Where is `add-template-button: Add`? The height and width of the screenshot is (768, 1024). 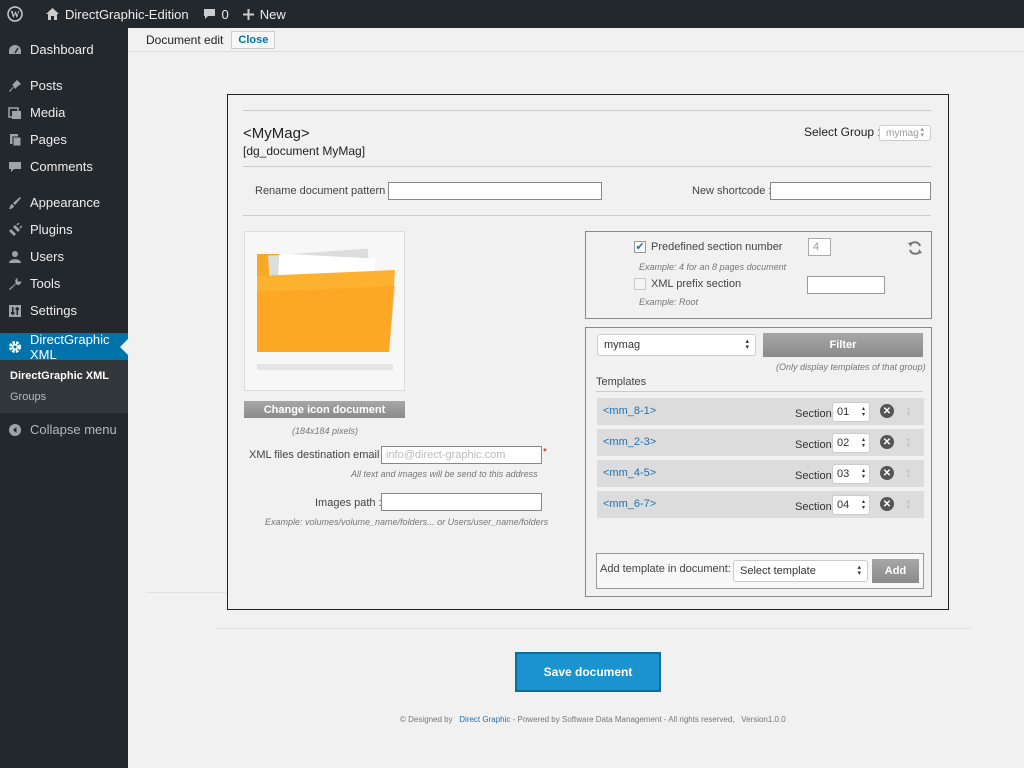
add-template-button: Add is located at coordinates (895, 571).